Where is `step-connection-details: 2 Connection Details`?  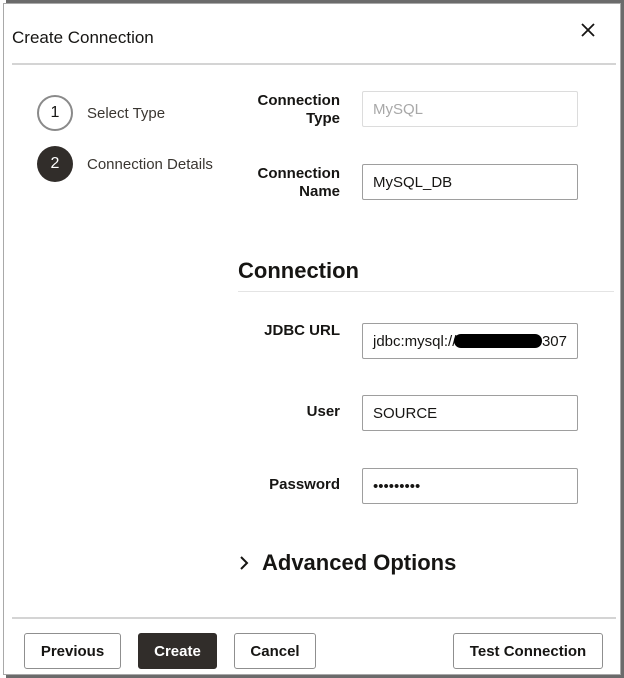 step-connection-details: 2 Connection Details is located at coordinates (125, 164).